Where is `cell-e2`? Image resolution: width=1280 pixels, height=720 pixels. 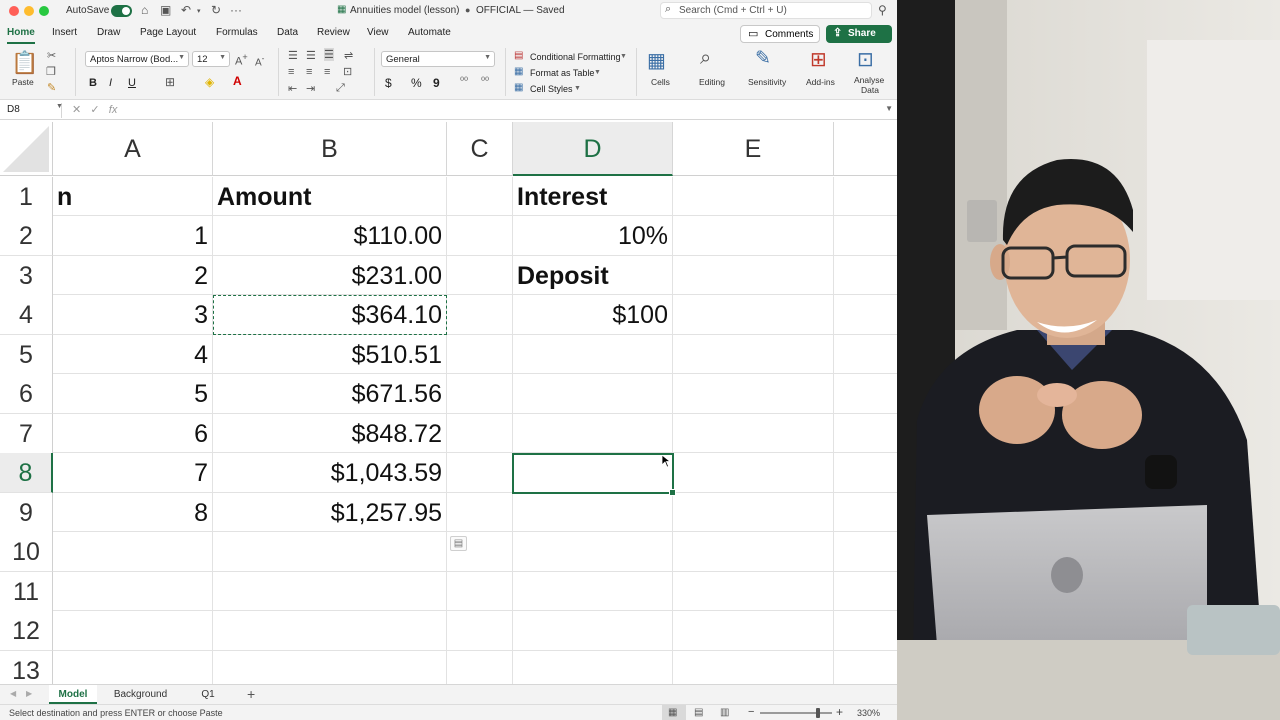
cell-e2 is located at coordinates (753, 236).